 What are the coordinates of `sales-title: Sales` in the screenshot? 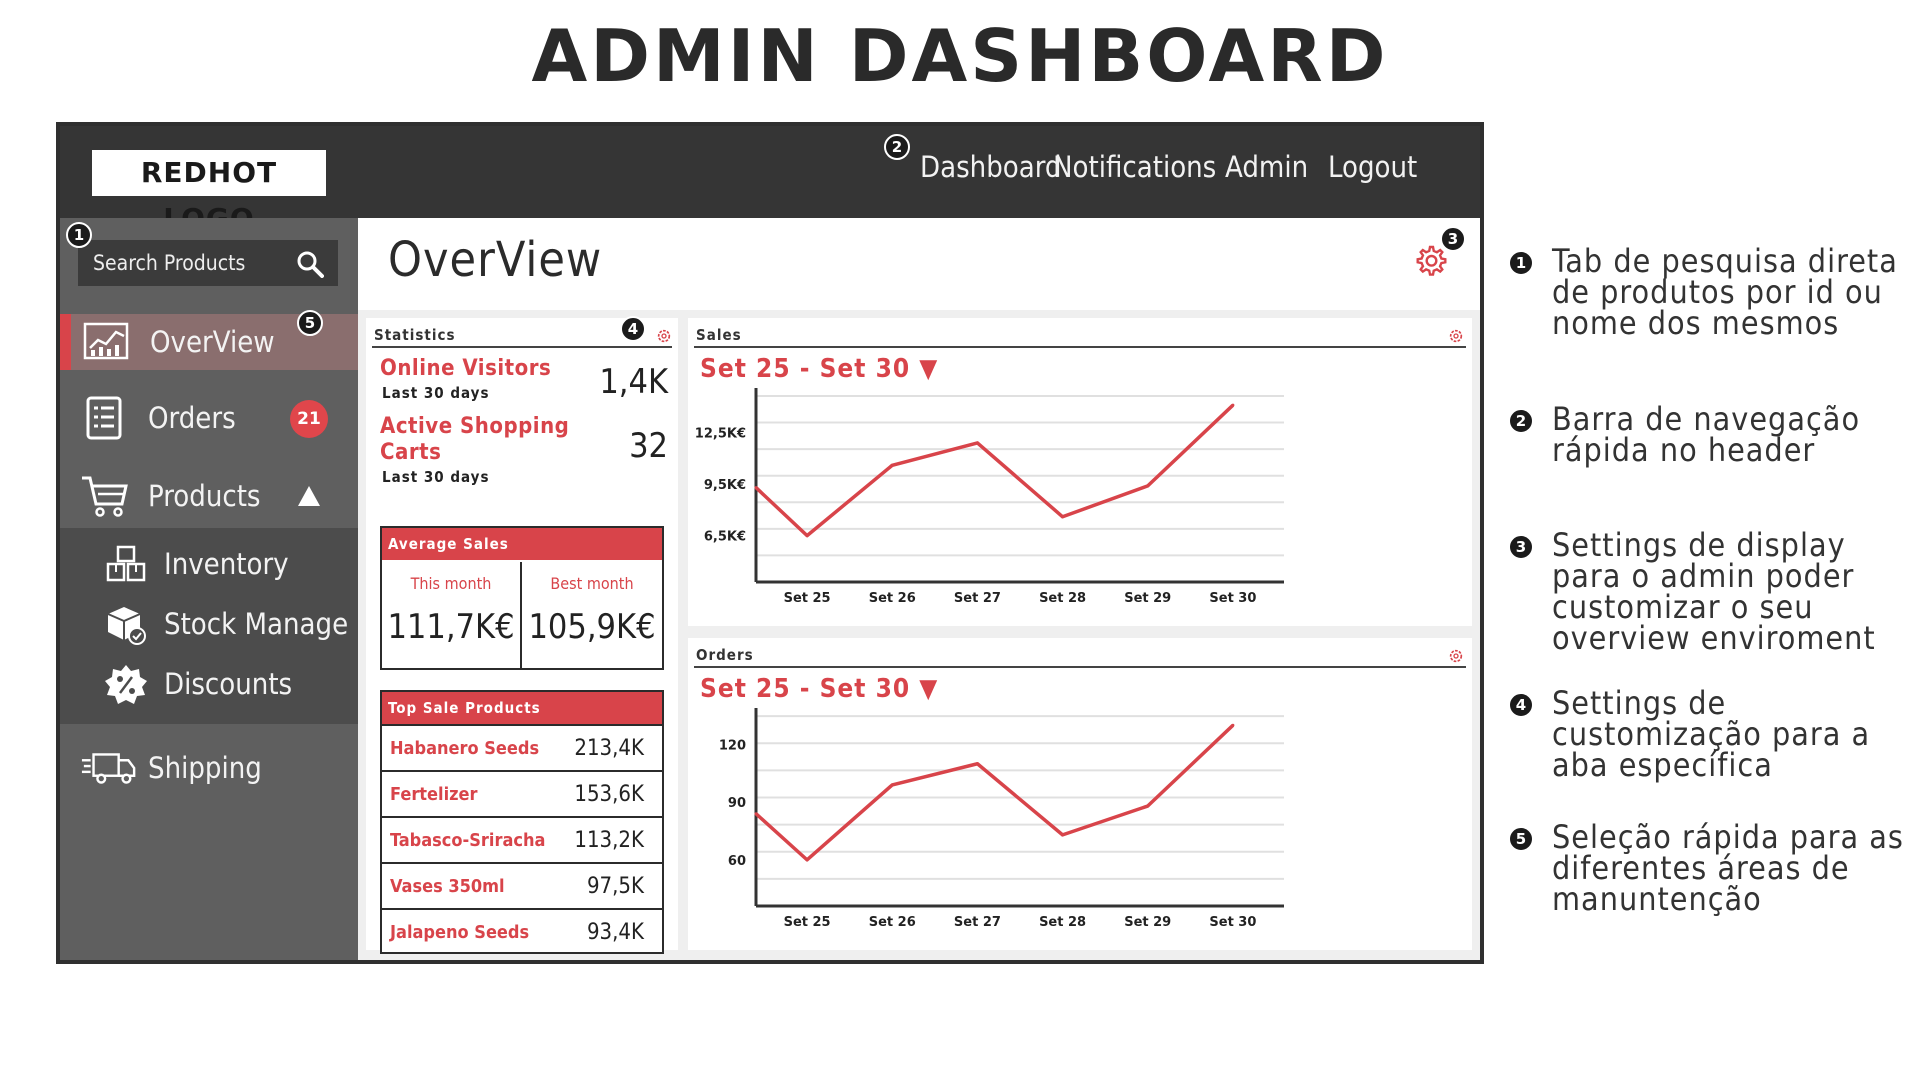 It's located at (719, 335).